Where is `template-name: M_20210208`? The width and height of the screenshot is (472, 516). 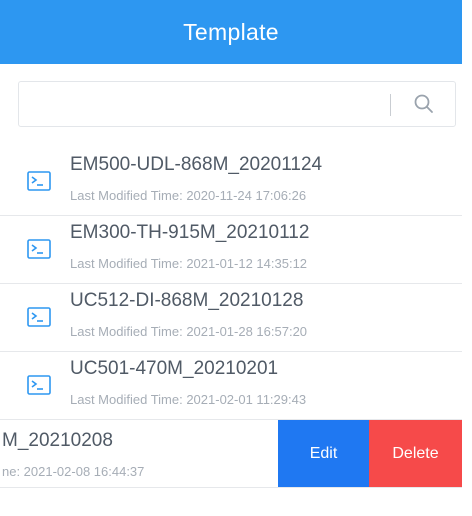
template-name: M_20210208 is located at coordinates (57, 440).